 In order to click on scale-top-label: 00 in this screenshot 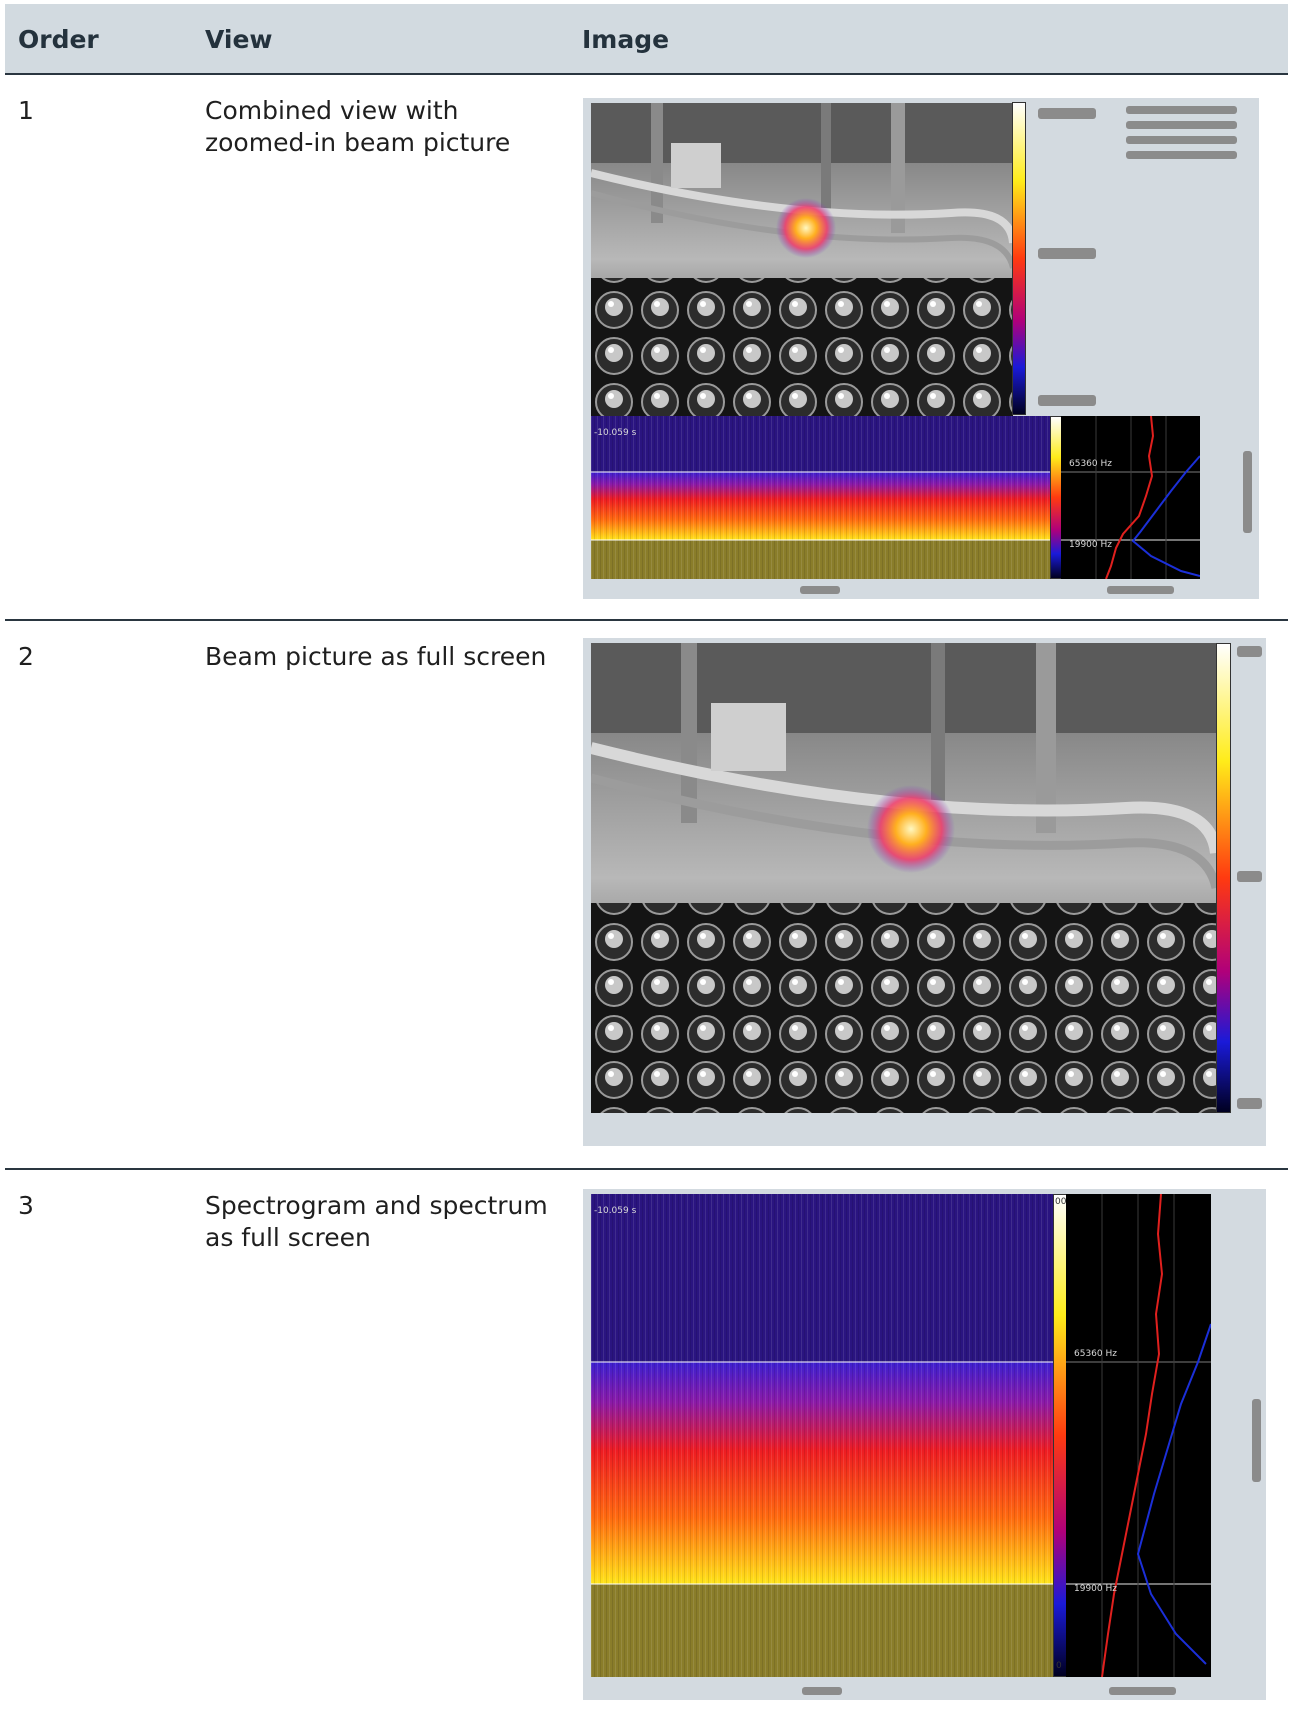, I will do `click(1061, 1202)`.